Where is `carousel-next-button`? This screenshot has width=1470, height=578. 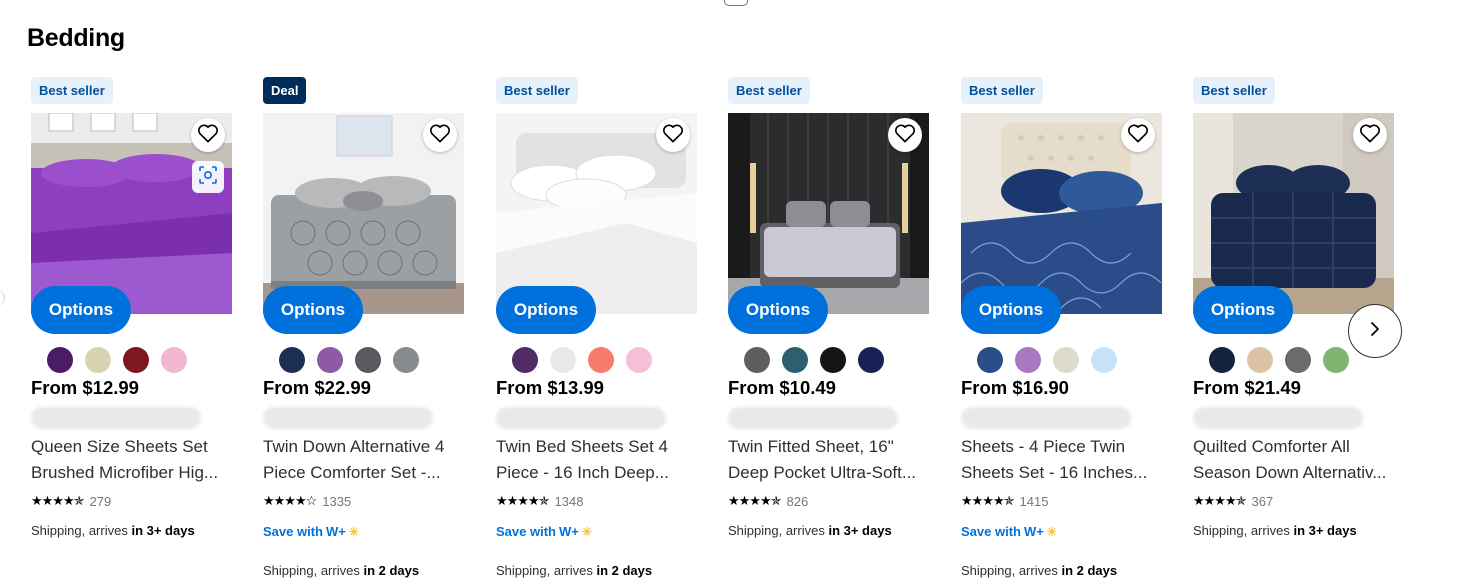 carousel-next-button is located at coordinates (1375, 331).